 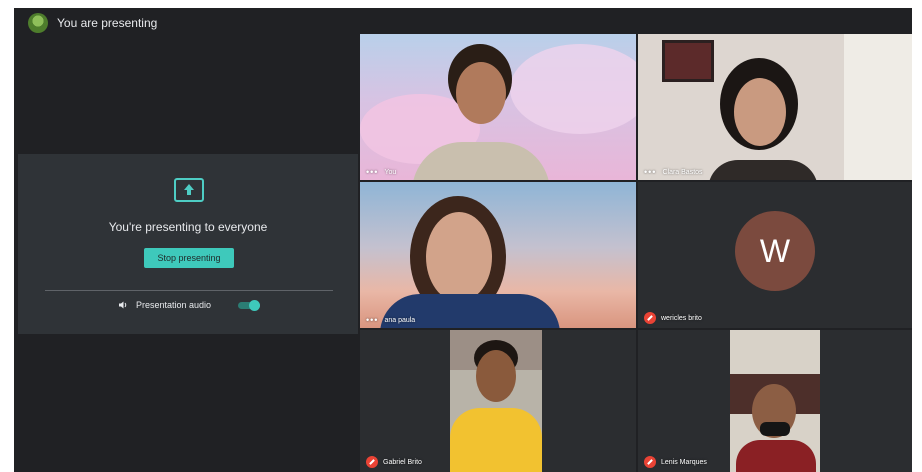 I want to click on participant-label: ••• ana paula, so click(x=391, y=320).